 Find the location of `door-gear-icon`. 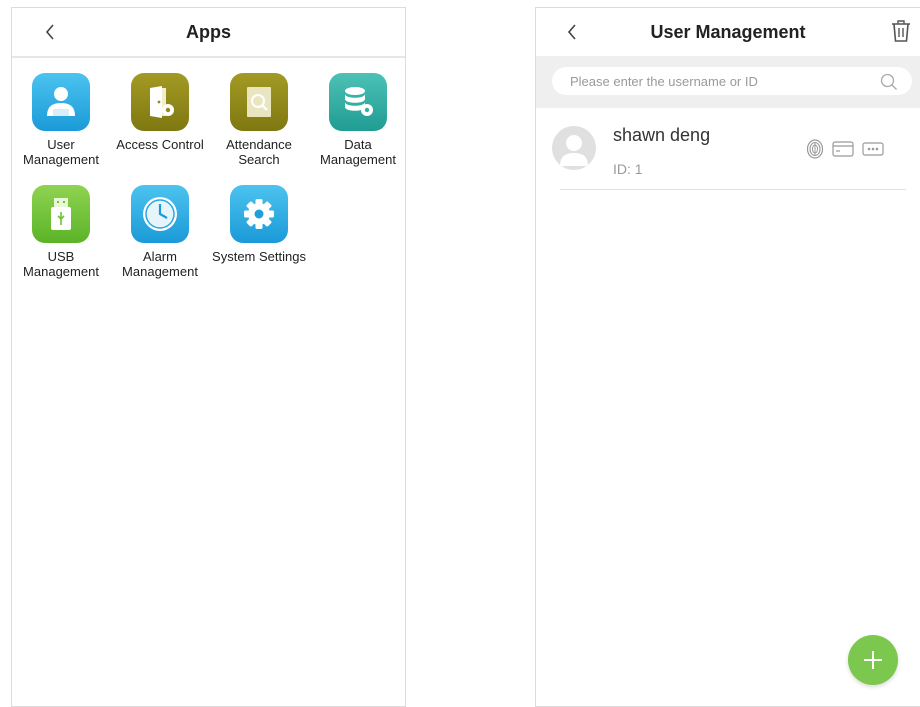

door-gear-icon is located at coordinates (160, 102).